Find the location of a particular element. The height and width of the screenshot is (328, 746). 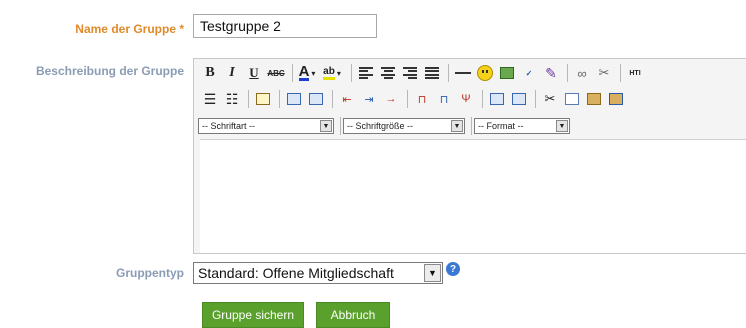

highlight-color-button: ab ▾ is located at coordinates (332, 73).